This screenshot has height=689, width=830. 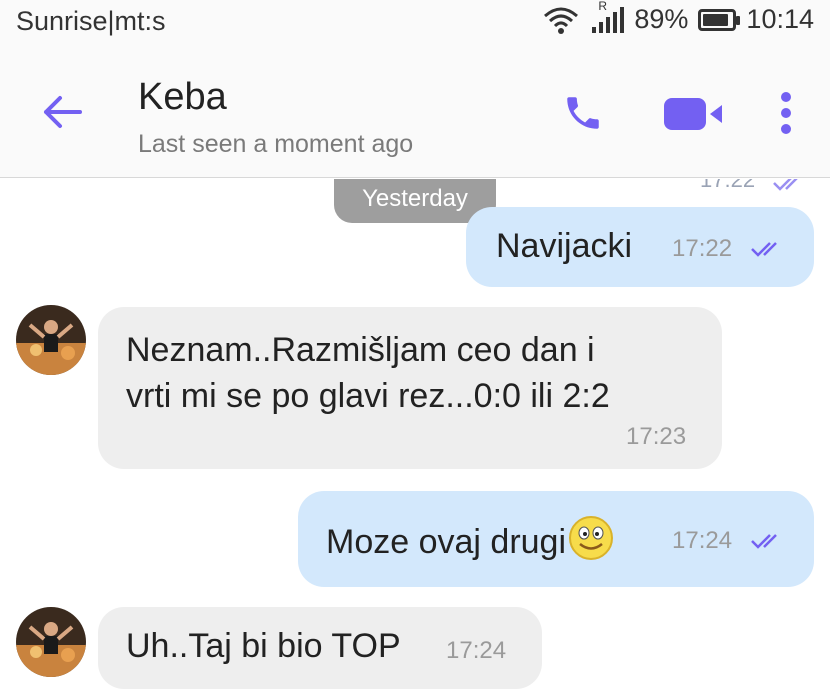 What do you see at coordinates (91, 21) in the screenshot?
I see `carrier-label: Sunrise|mt:s` at bounding box center [91, 21].